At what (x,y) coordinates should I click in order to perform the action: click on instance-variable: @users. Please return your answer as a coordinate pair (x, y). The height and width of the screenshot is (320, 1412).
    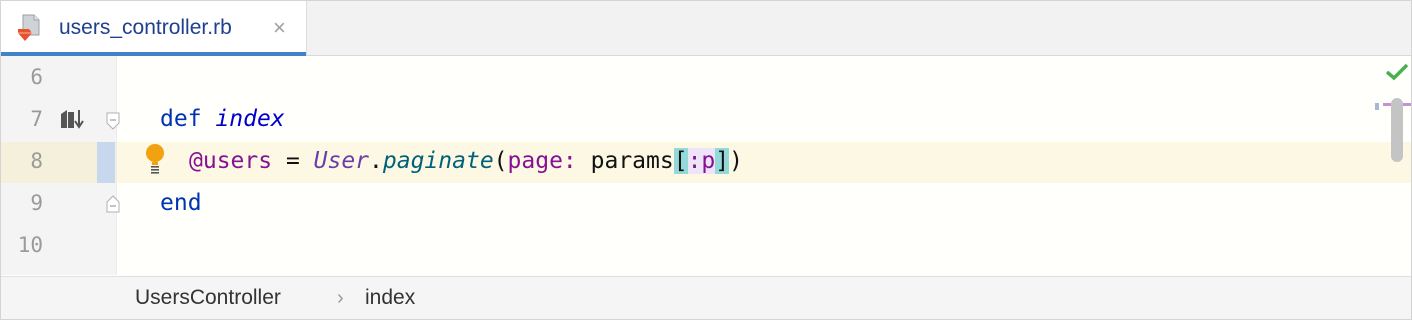
    Looking at the image, I should click on (231, 161).